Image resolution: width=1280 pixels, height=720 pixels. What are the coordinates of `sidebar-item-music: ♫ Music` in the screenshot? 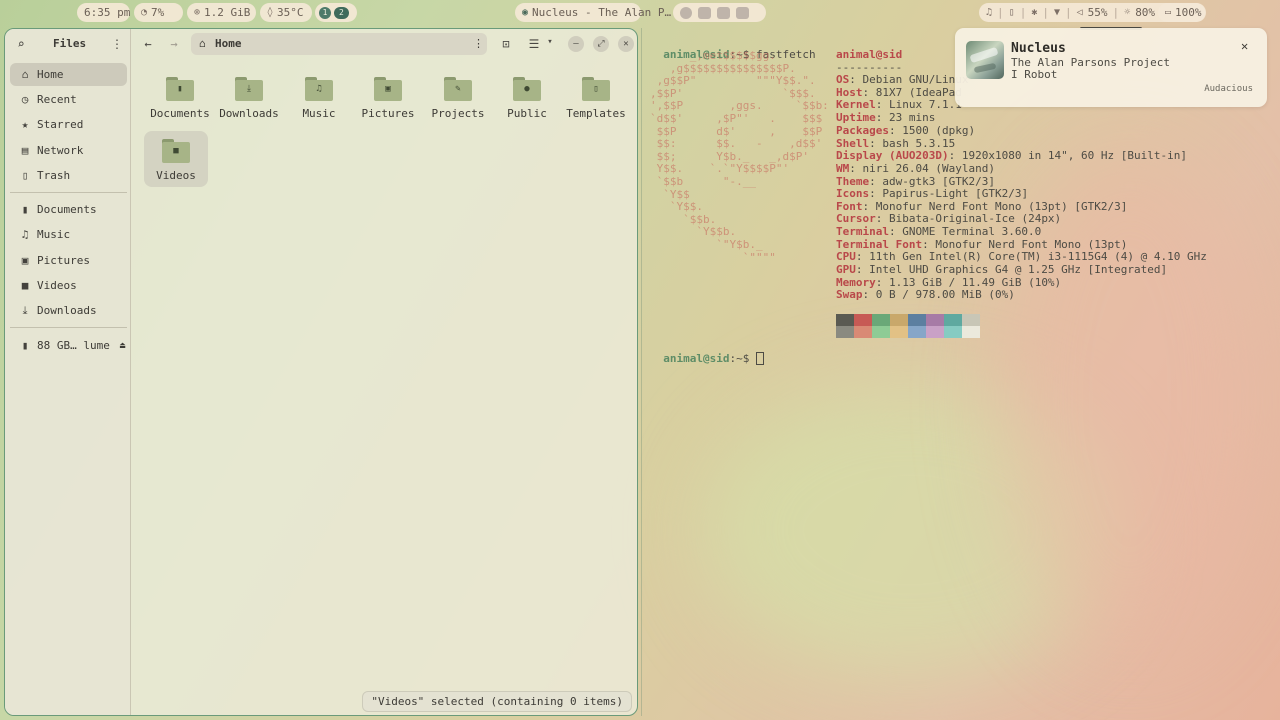 It's located at (68, 234).